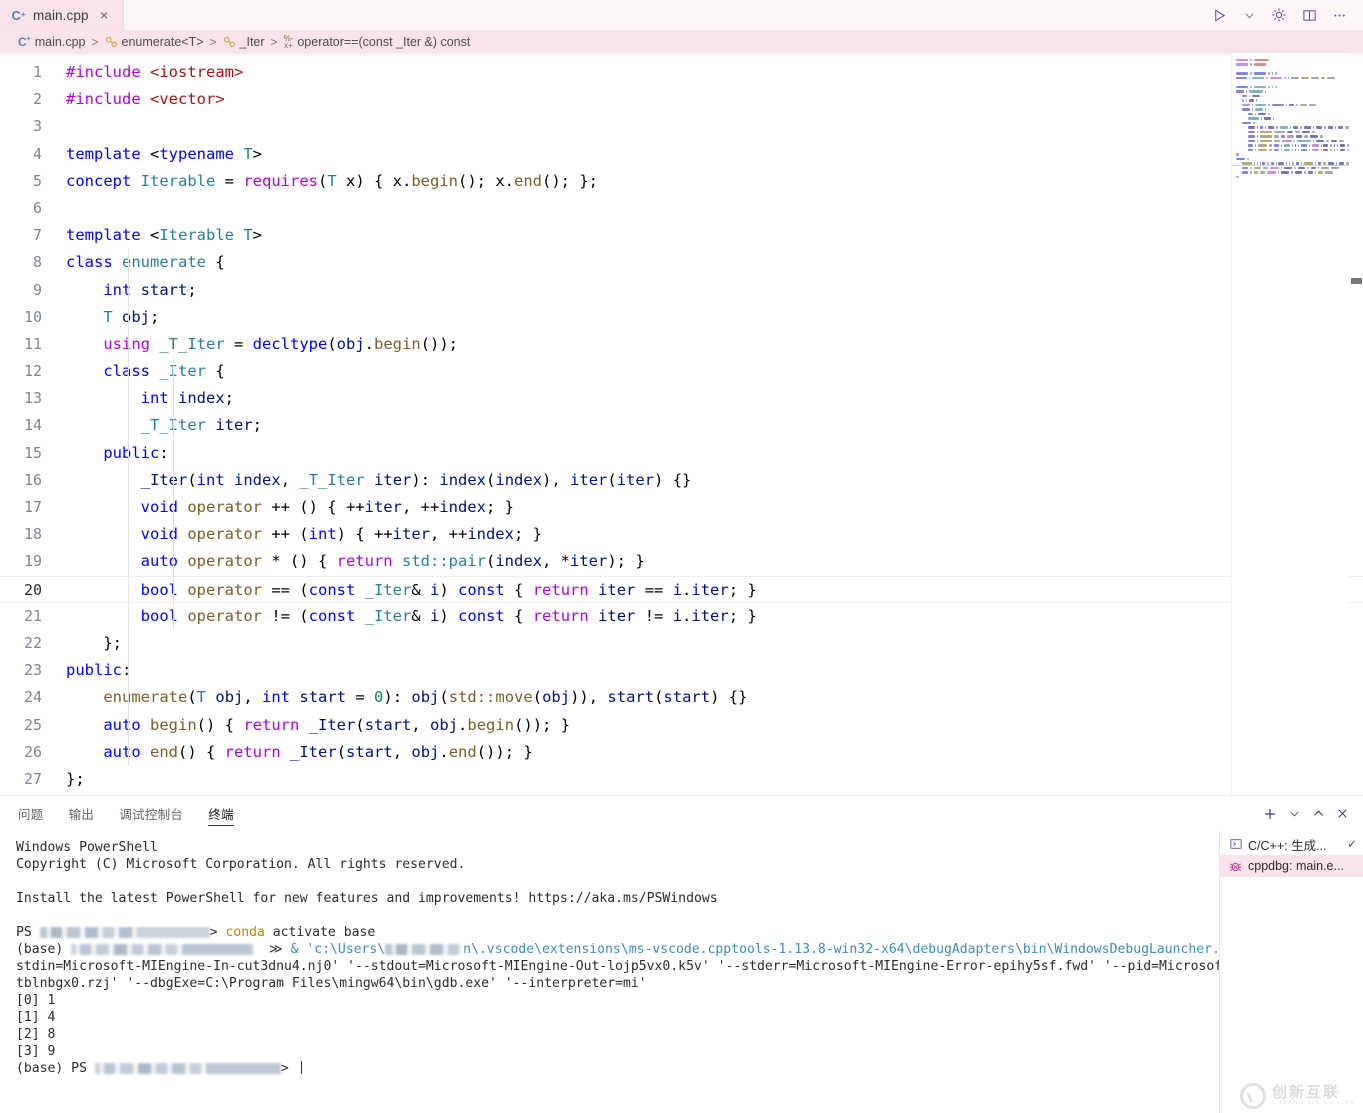 The image size is (1363, 1113). I want to click on code-line: 8 class enumerate {, so click(681, 262).